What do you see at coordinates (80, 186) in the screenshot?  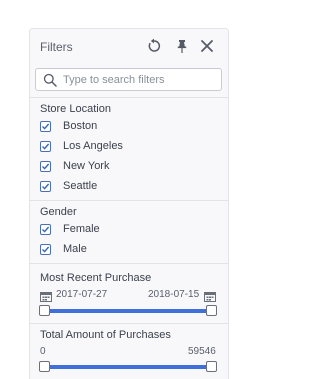 I see `checkbox-label: Seattle` at bounding box center [80, 186].